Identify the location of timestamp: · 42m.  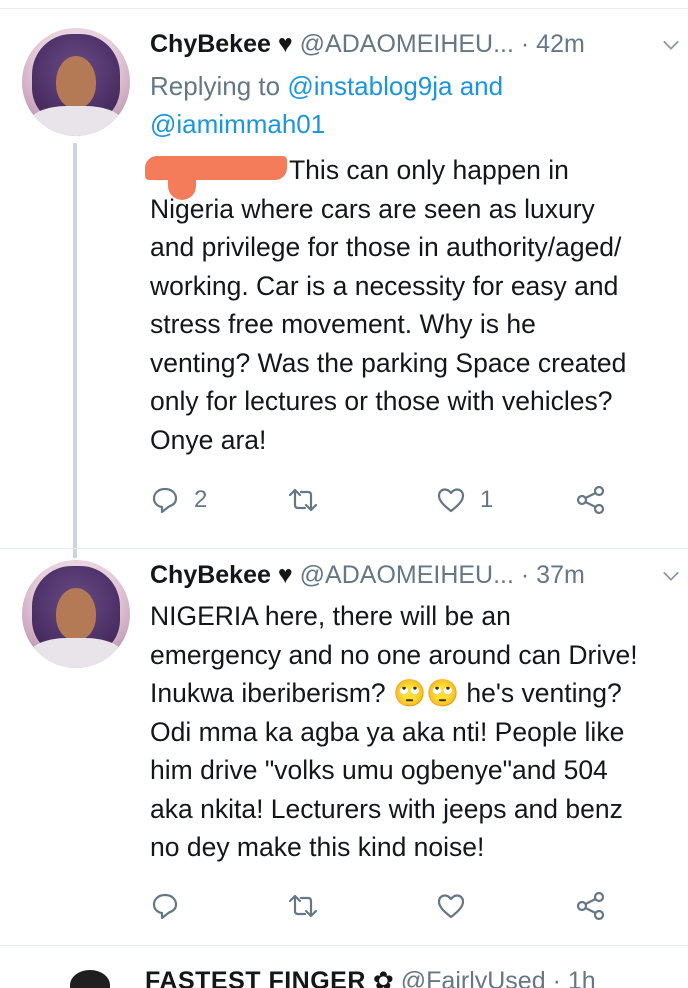
(553, 44).